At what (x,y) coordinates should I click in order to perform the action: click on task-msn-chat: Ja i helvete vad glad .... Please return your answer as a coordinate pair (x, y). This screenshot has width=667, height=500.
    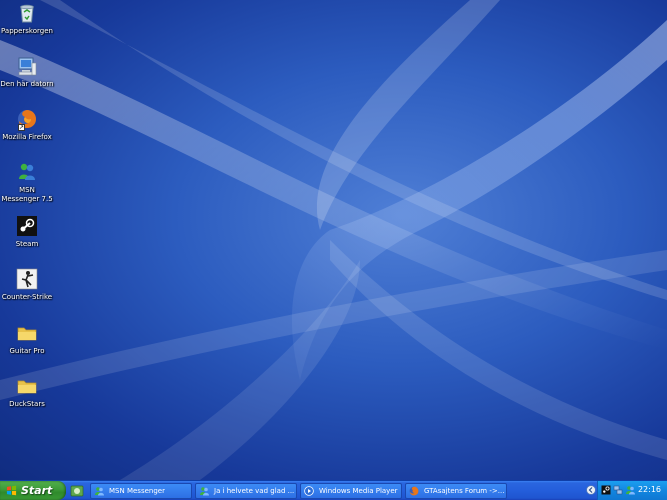
    Looking at the image, I should click on (246, 491).